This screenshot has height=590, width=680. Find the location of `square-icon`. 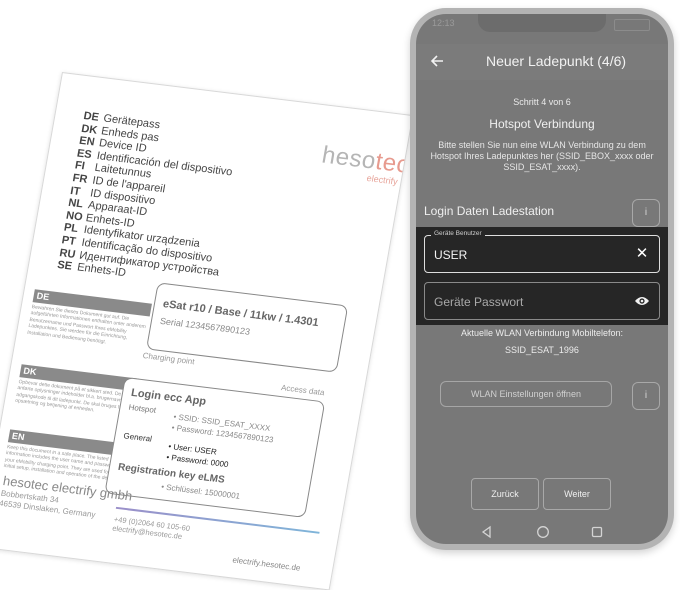

square-icon is located at coordinates (597, 532).